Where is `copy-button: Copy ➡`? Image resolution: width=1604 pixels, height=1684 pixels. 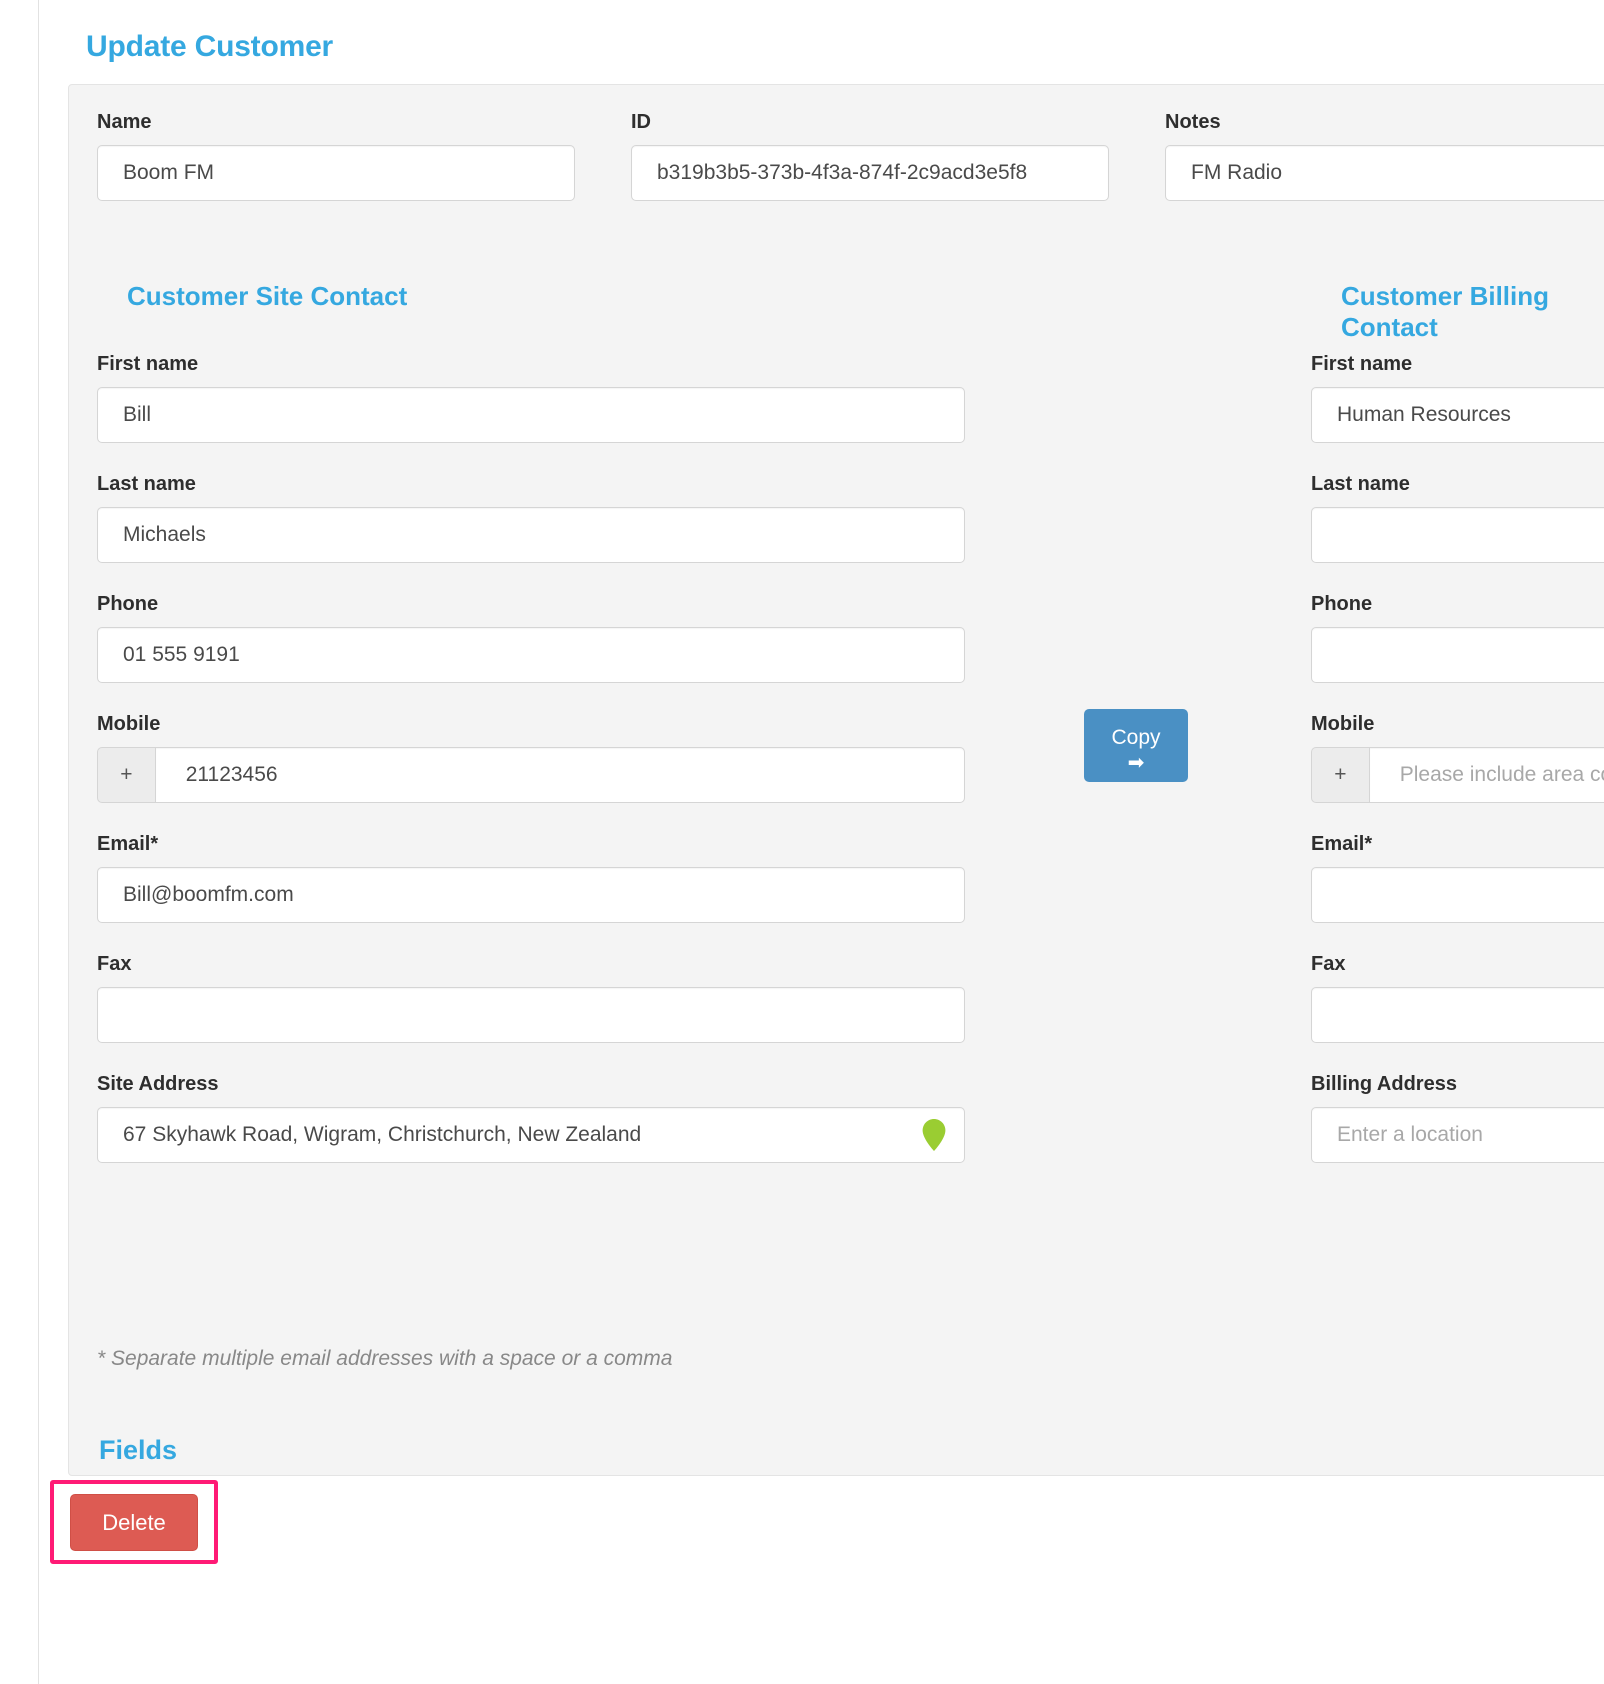 copy-button: Copy ➡ is located at coordinates (1136, 745).